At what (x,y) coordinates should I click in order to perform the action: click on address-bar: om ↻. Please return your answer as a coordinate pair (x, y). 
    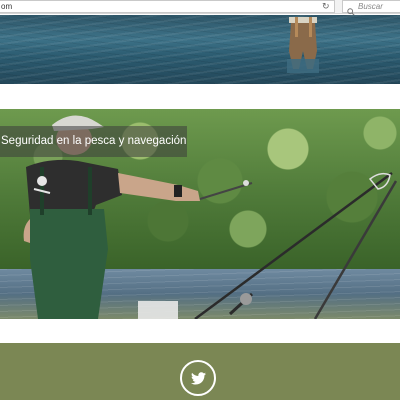
    Looking at the image, I should click on (167, 6).